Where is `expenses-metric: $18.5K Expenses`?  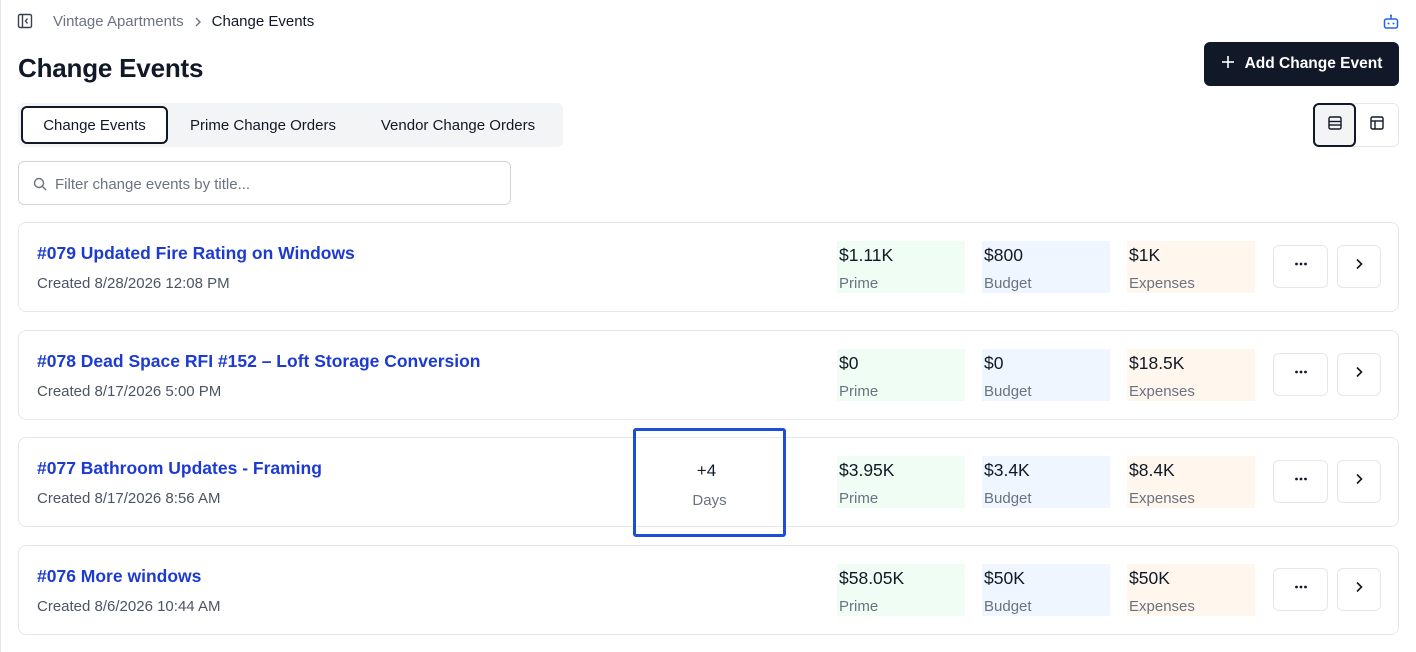
expenses-metric: $18.5K Expenses is located at coordinates (1191, 375).